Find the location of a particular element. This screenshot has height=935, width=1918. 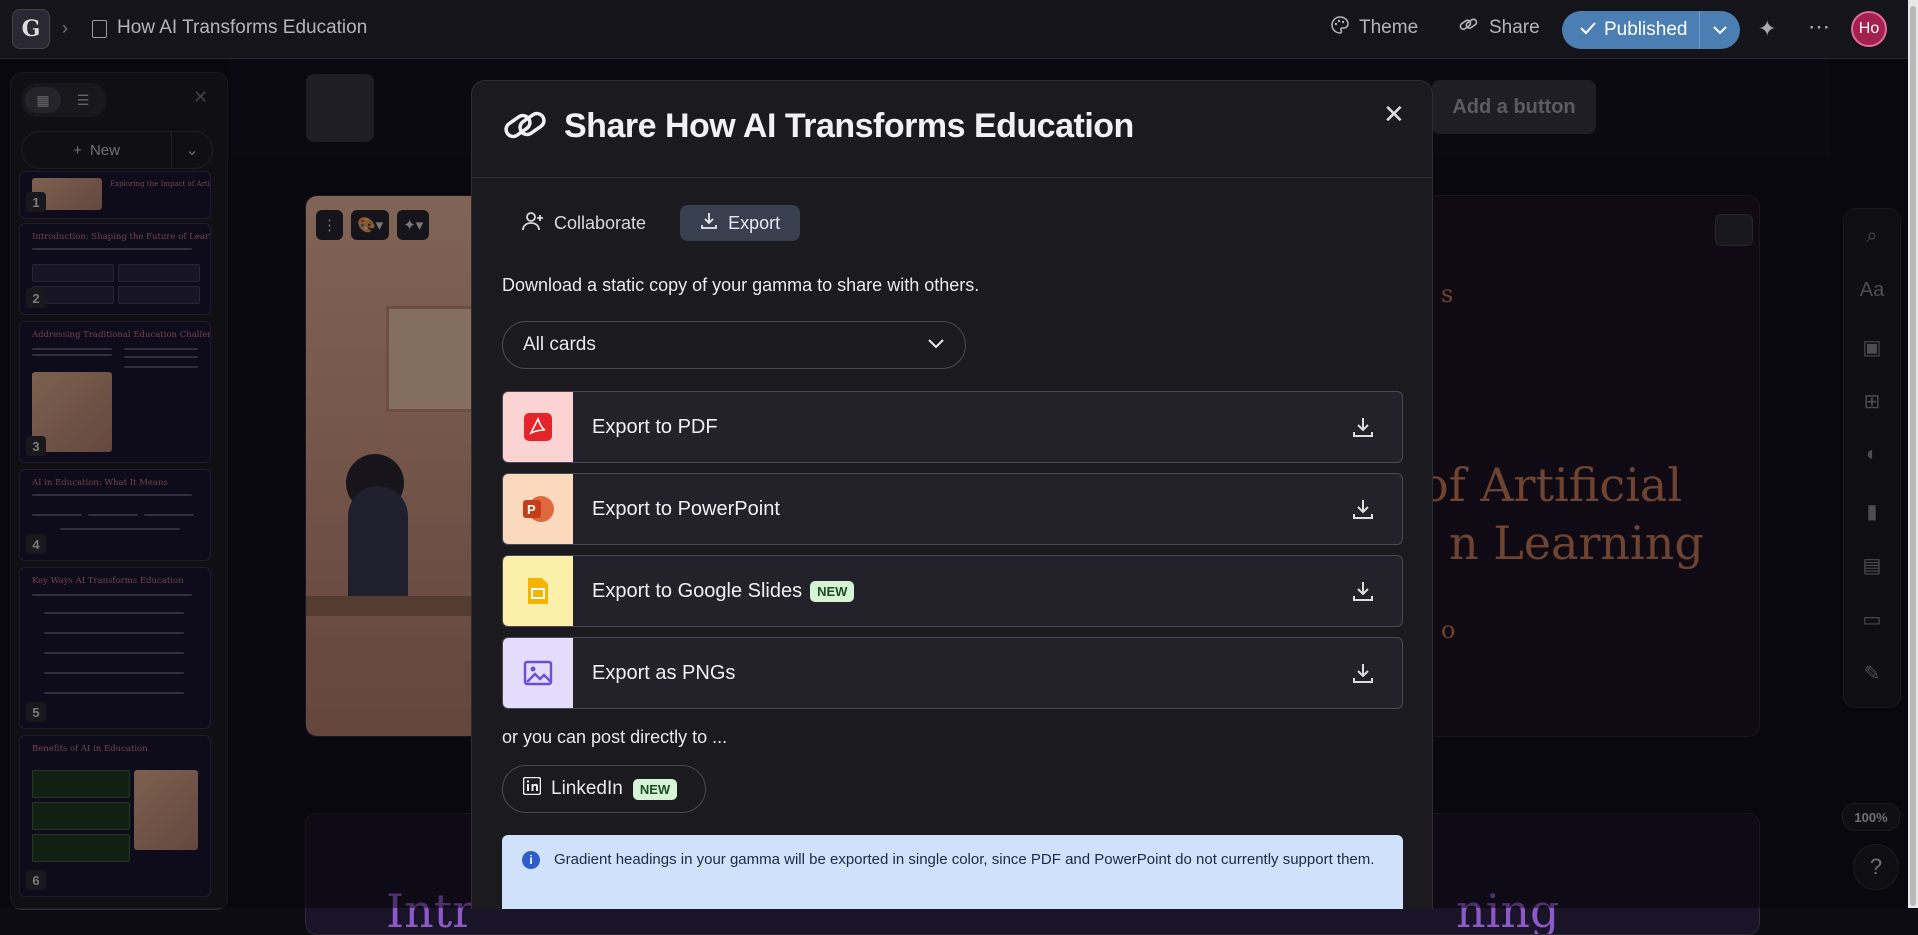

cards-select: All cards is located at coordinates (734, 345).